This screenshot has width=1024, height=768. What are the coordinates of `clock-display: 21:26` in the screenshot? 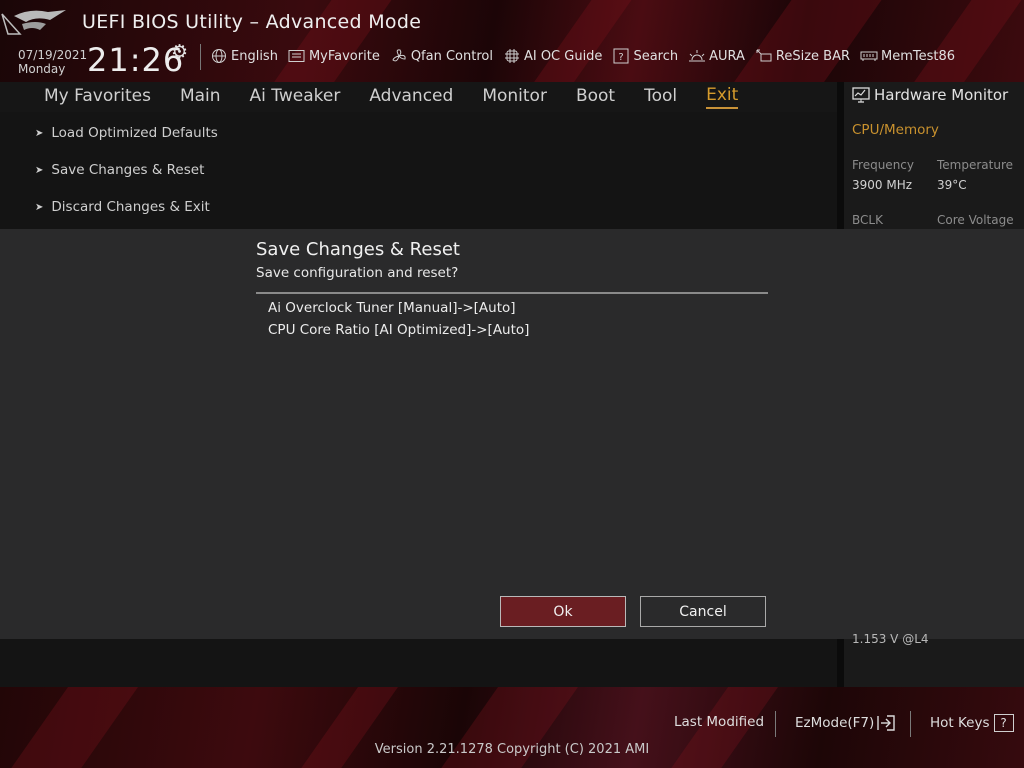 It's located at (135, 60).